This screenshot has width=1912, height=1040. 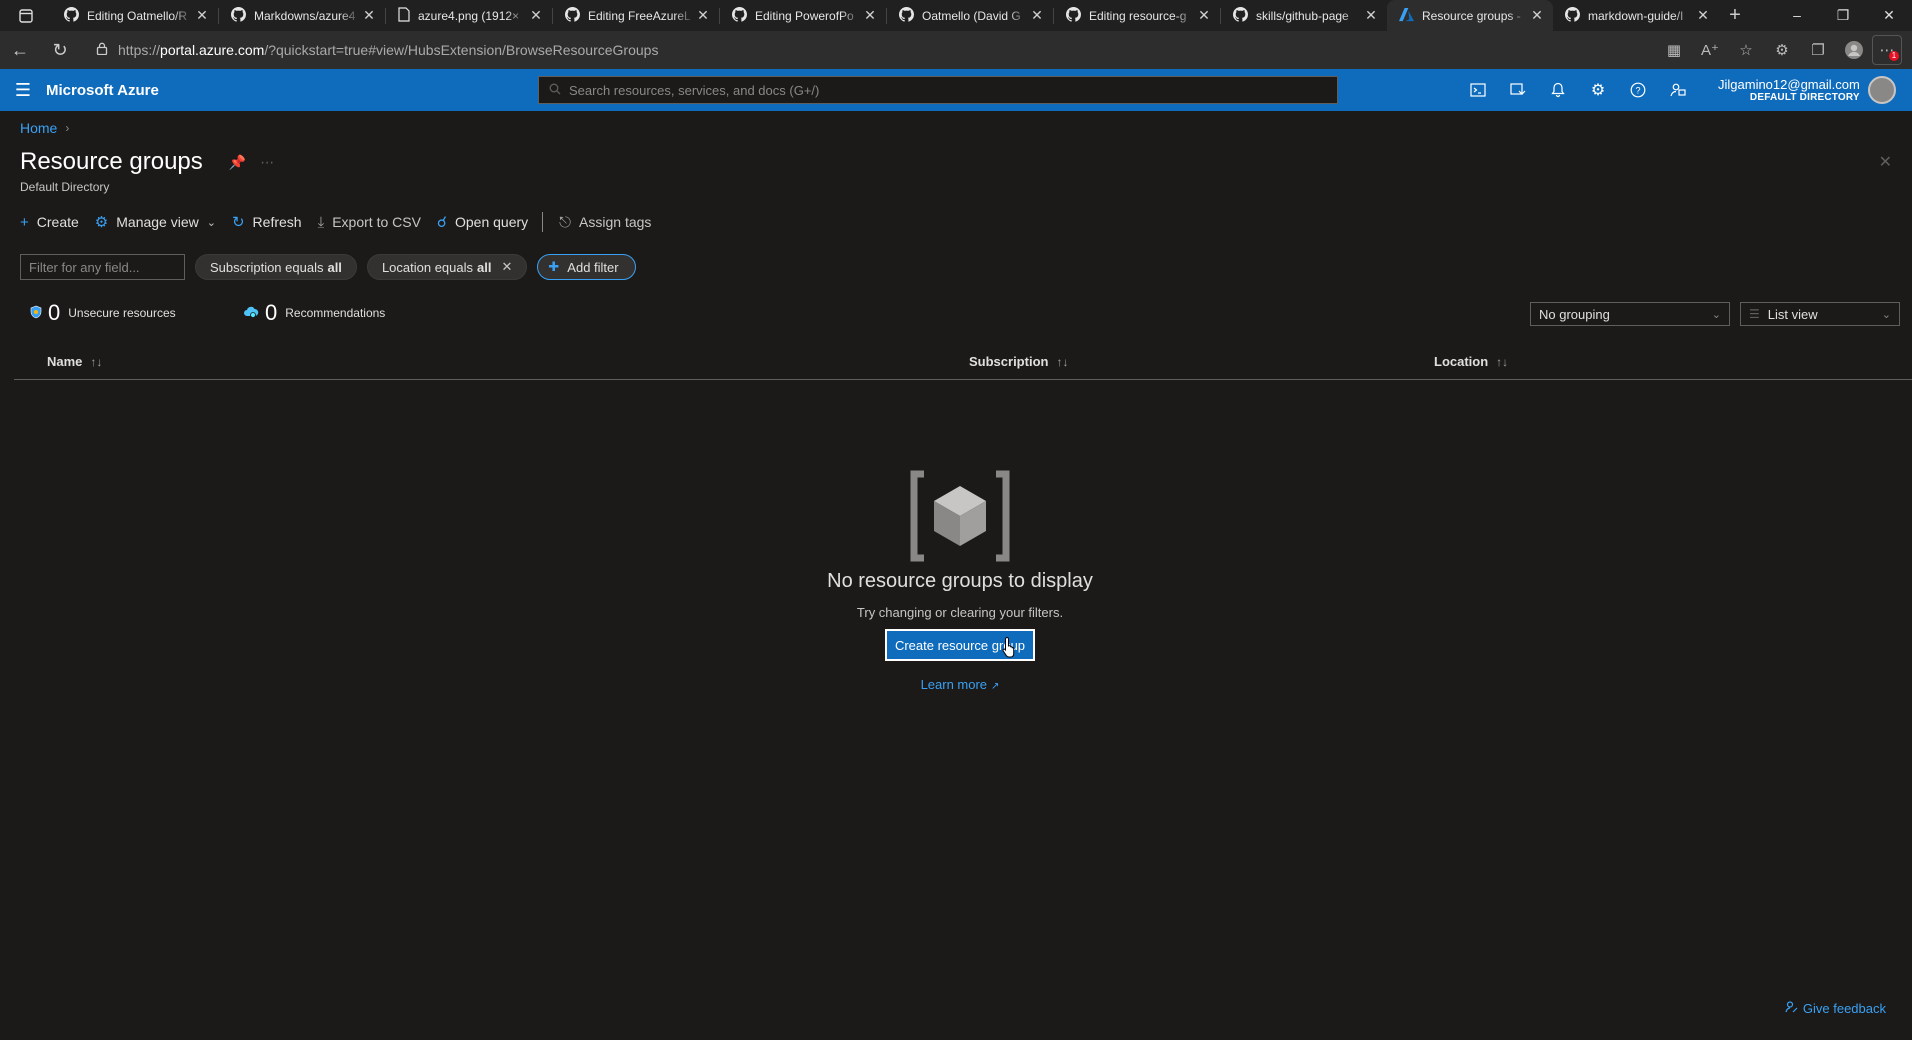 I want to click on recommendations-summary: 0 Recommendations, so click(x=349, y=313).